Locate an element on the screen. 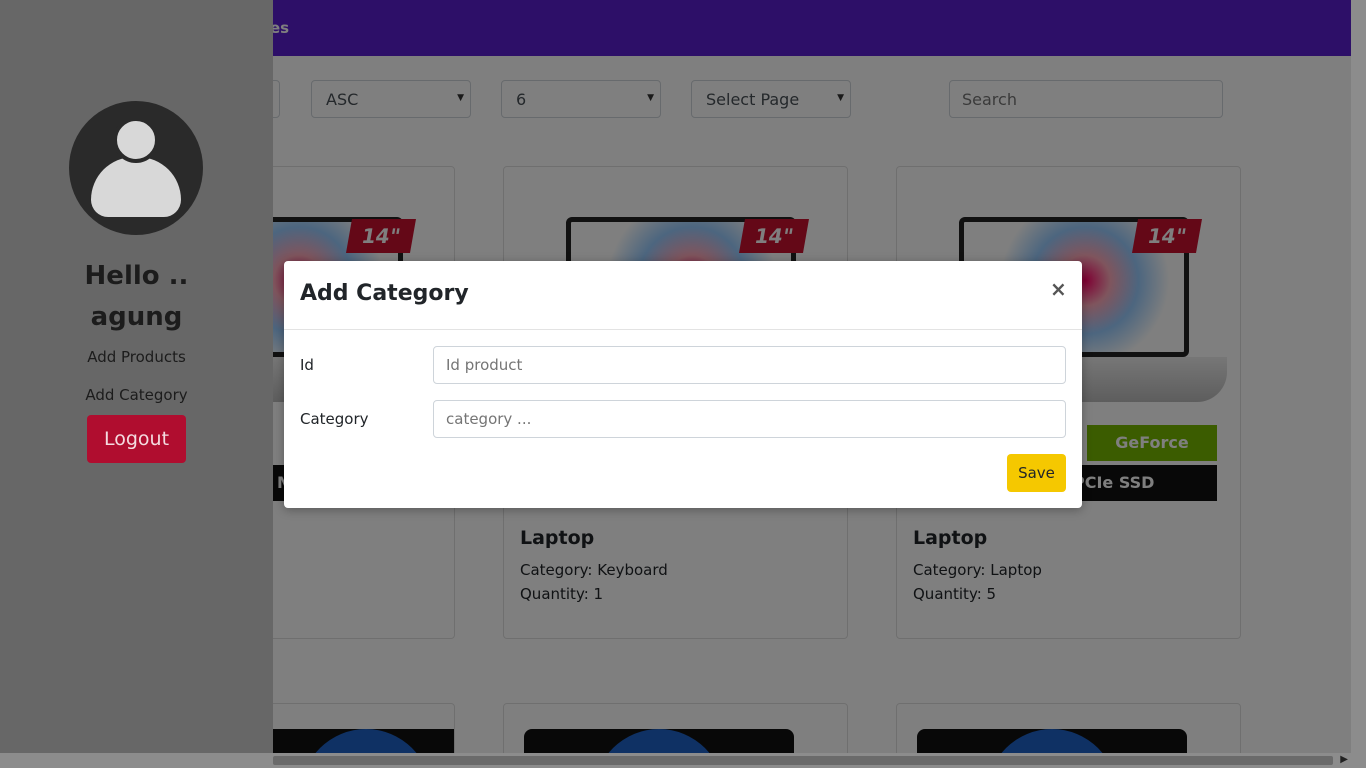  category-field is located at coordinates (749, 419).